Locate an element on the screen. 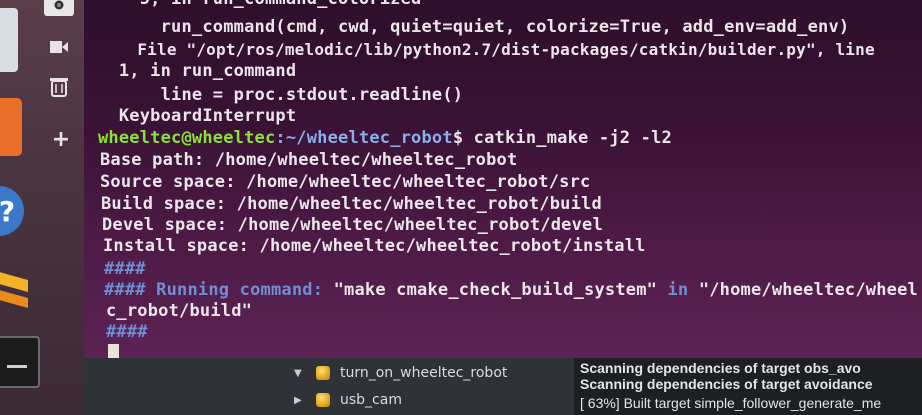 The image size is (922, 415). output-line: Scanning dependencies of target obs_avo is located at coordinates (720, 368).